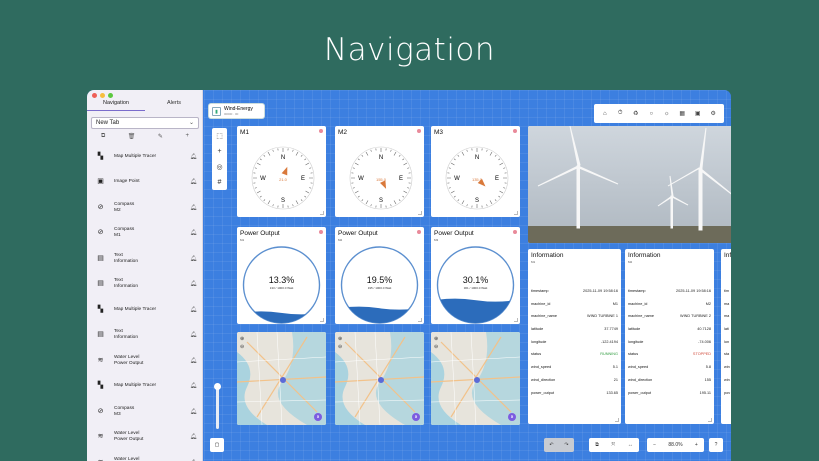  What do you see at coordinates (187, 136) in the screenshot?
I see `add-icon: +` at bounding box center [187, 136].